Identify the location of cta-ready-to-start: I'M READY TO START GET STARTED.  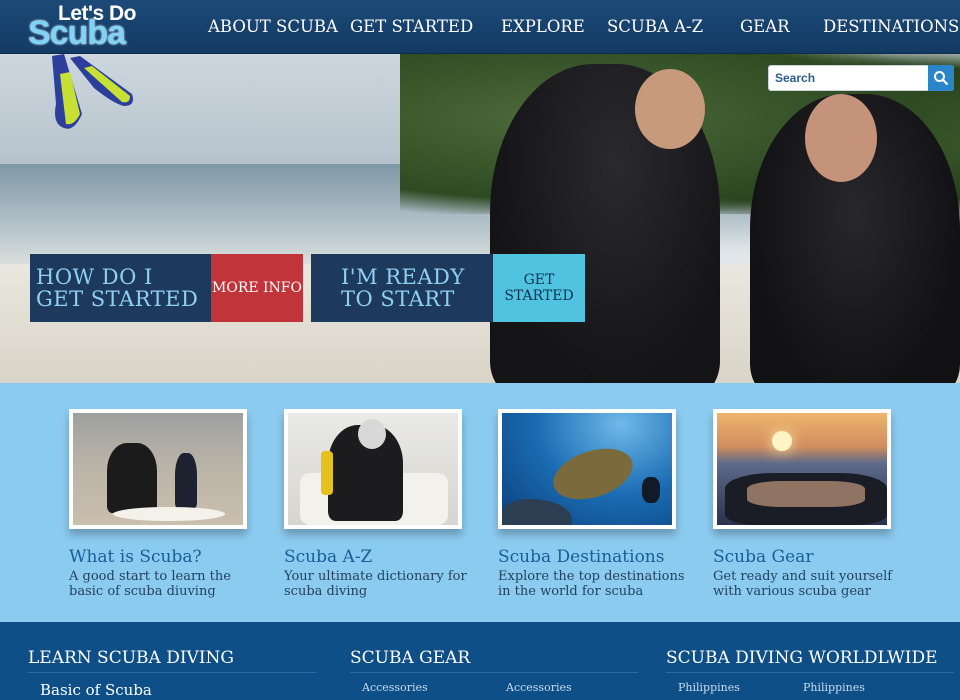
(448, 288).